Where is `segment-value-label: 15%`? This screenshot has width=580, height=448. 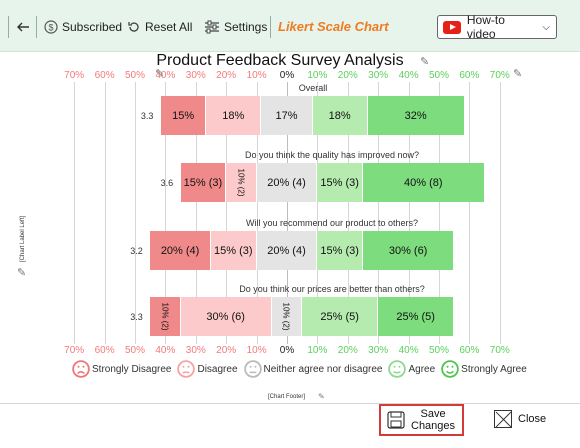 segment-value-label: 15% is located at coordinates (183, 115).